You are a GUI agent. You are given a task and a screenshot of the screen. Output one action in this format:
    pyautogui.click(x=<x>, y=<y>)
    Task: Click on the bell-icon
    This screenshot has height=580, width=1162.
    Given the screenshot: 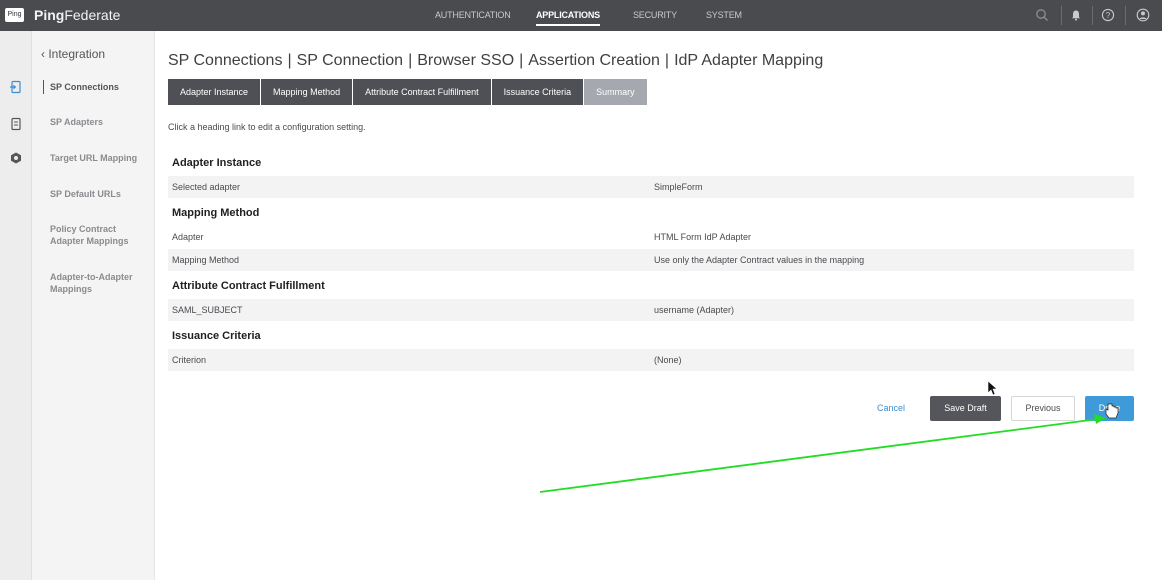 What is the action you would take?
    pyautogui.click(x=1076, y=15)
    